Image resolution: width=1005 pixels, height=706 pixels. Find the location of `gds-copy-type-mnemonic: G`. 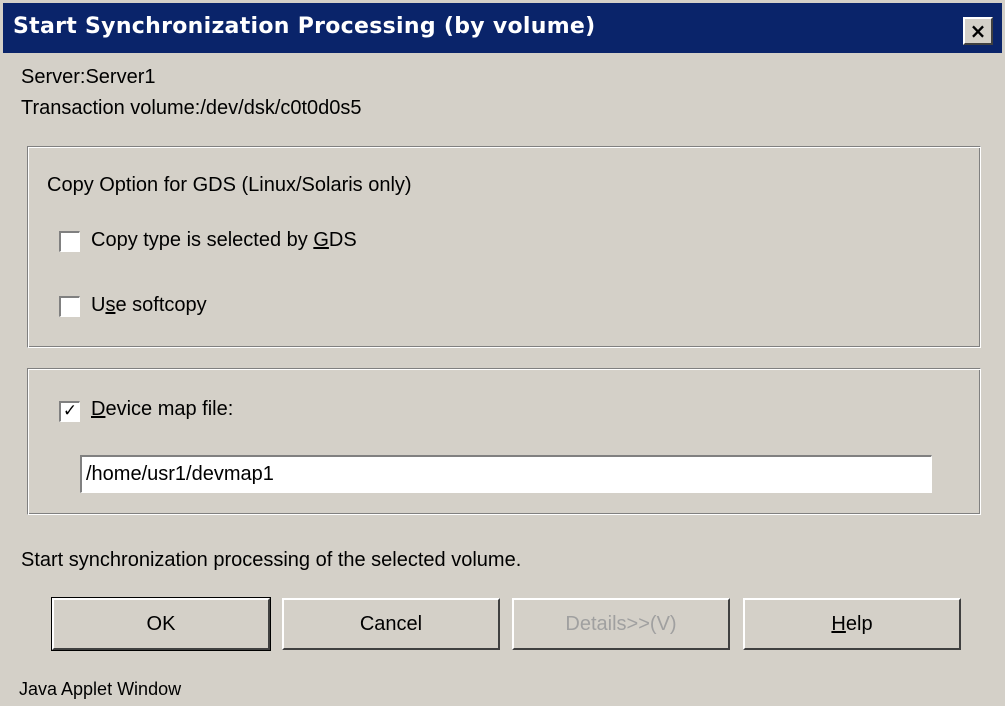

gds-copy-type-mnemonic: G is located at coordinates (321, 240).